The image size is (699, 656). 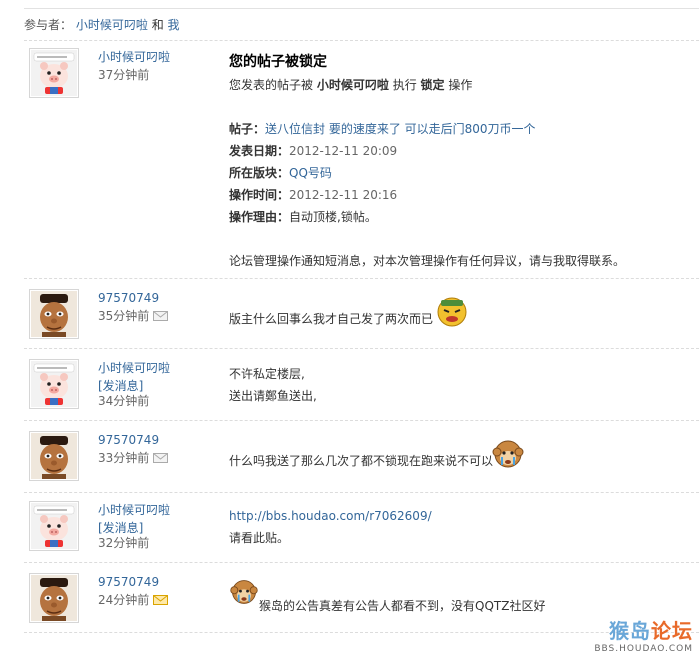 I want to click on participants-and: 和, so click(x=157, y=25).